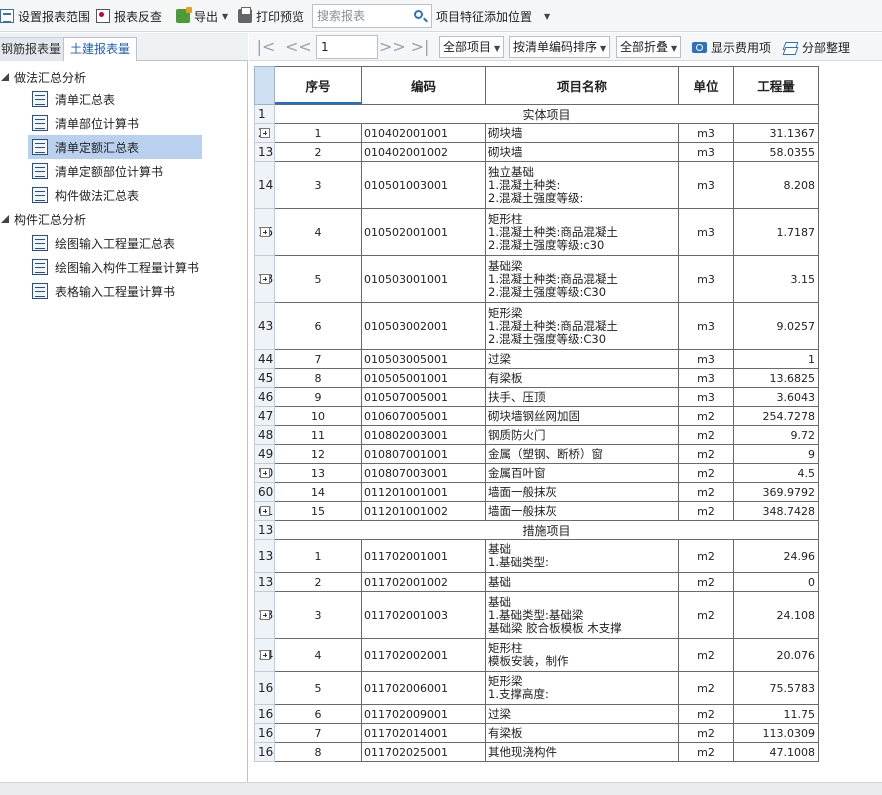  I want to click on feature-position-dropdown: 项目特征添加位置 ▼, so click(493, 16).